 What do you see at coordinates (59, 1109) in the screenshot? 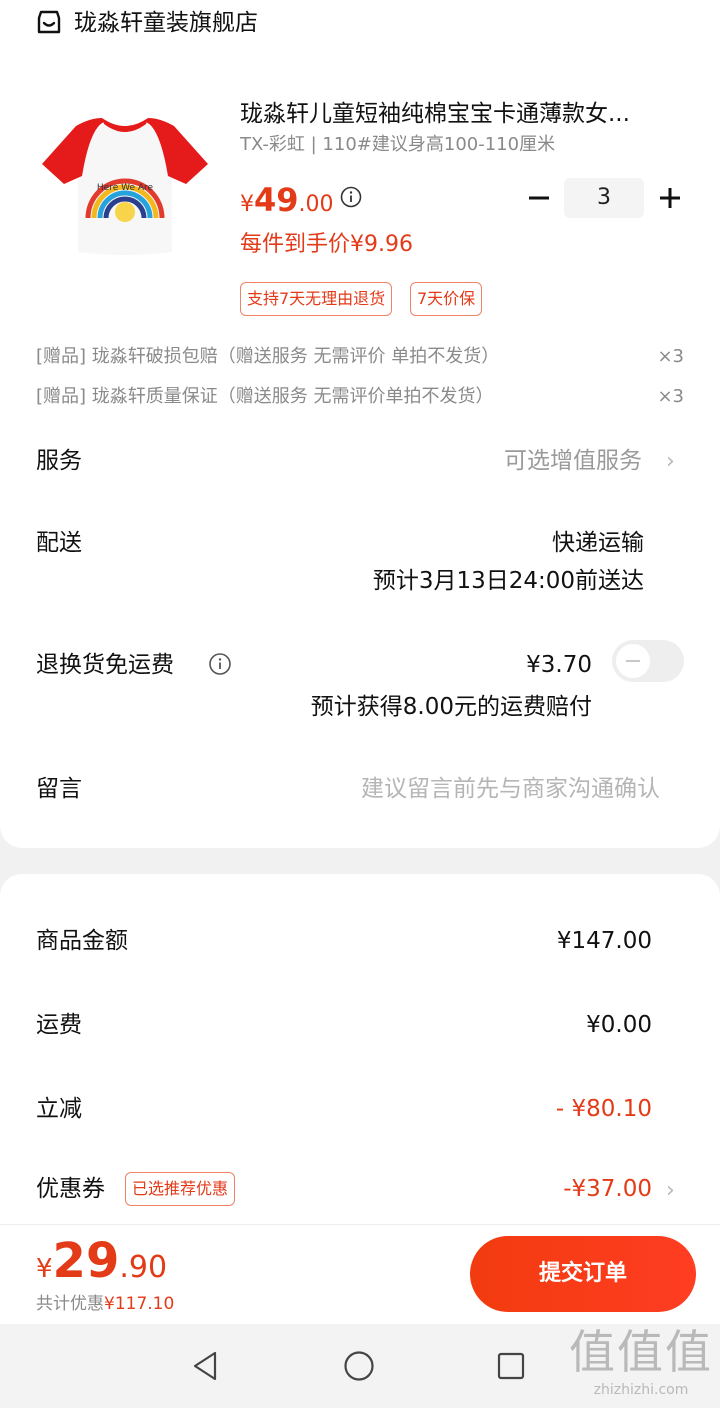
I see `discount-label: 立减` at bounding box center [59, 1109].